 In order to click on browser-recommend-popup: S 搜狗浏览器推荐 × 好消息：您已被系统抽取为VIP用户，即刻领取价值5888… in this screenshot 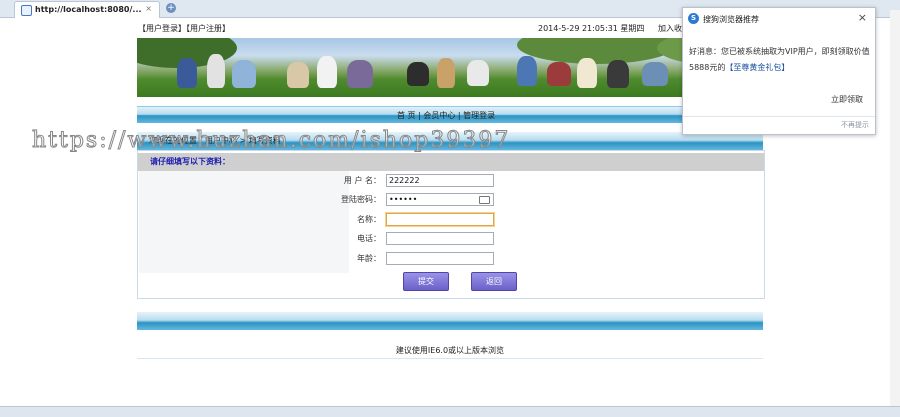, I will do `click(779, 71)`.